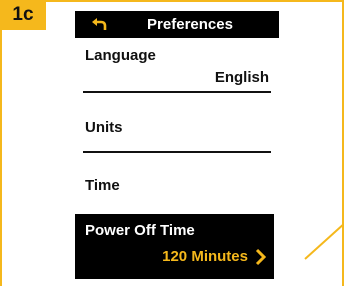  I want to click on page-title: Preferences, so click(190, 24).